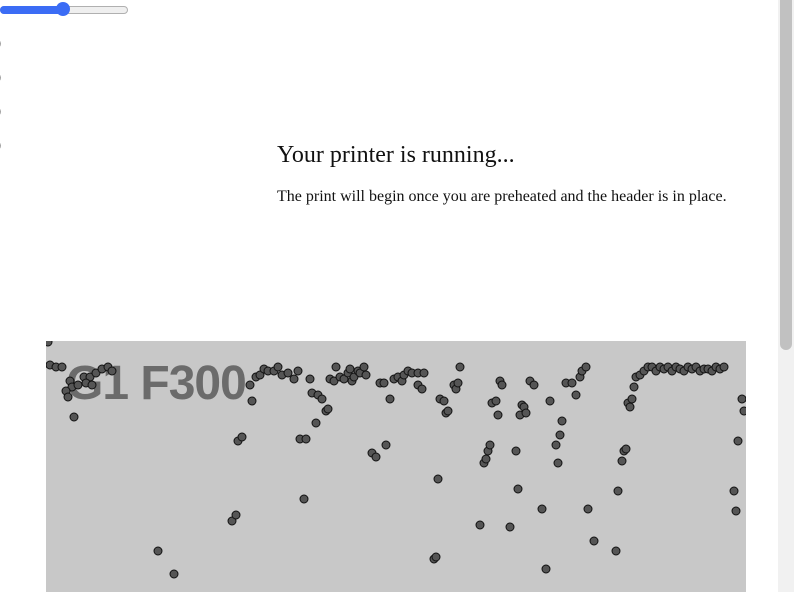  I want to click on slider-thumb, so click(63, 9).